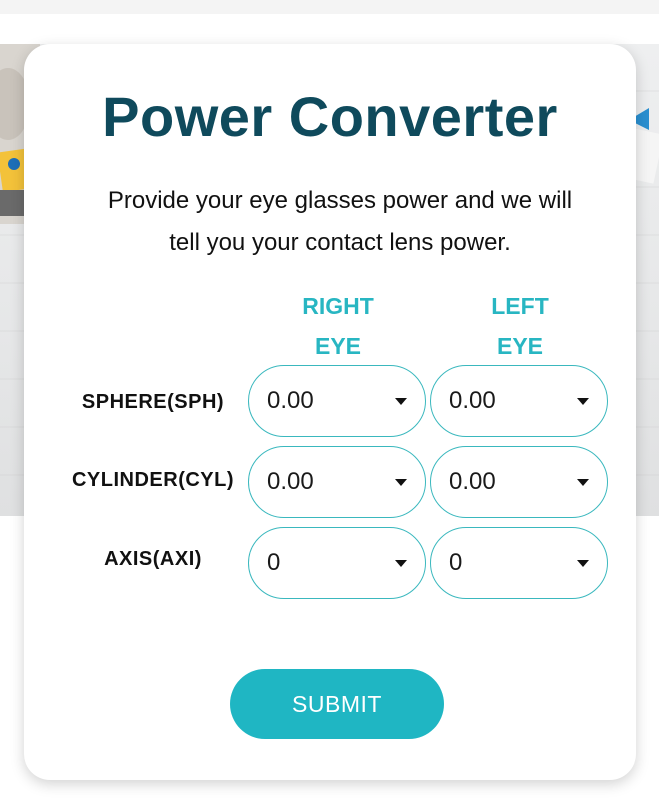  Describe the element at coordinates (519, 401) in the screenshot. I see `left-sphere-select: 0.00` at that location.